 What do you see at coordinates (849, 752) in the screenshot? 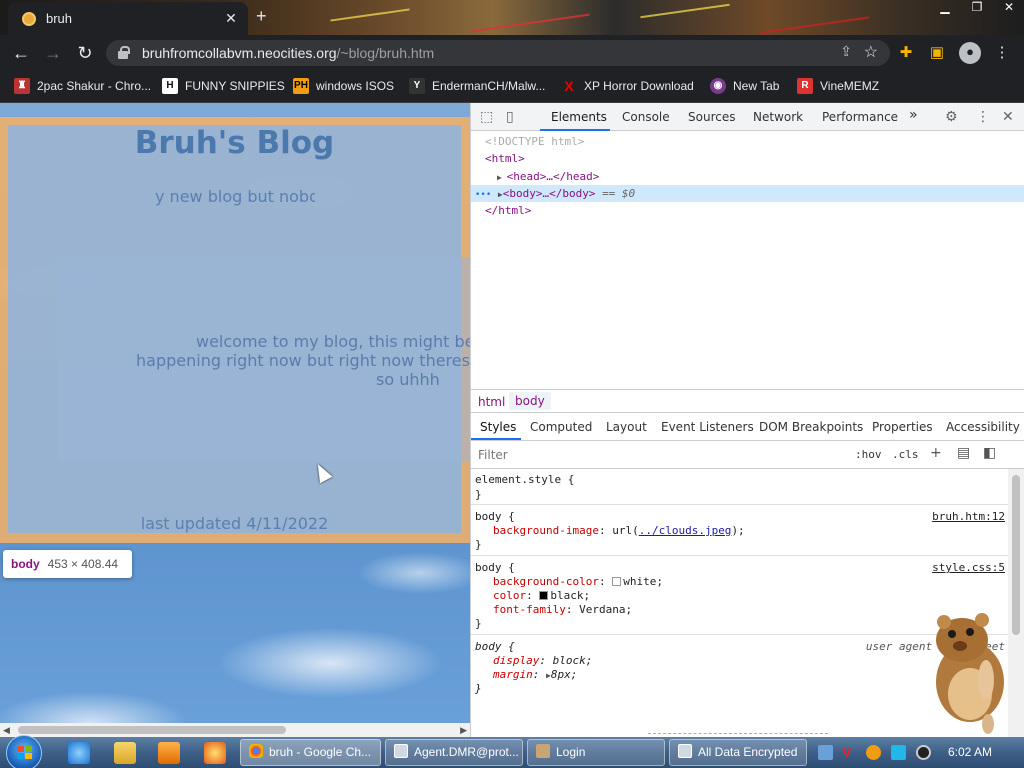
I see `tray-v-icon: V` at bounding box center [849, 752].